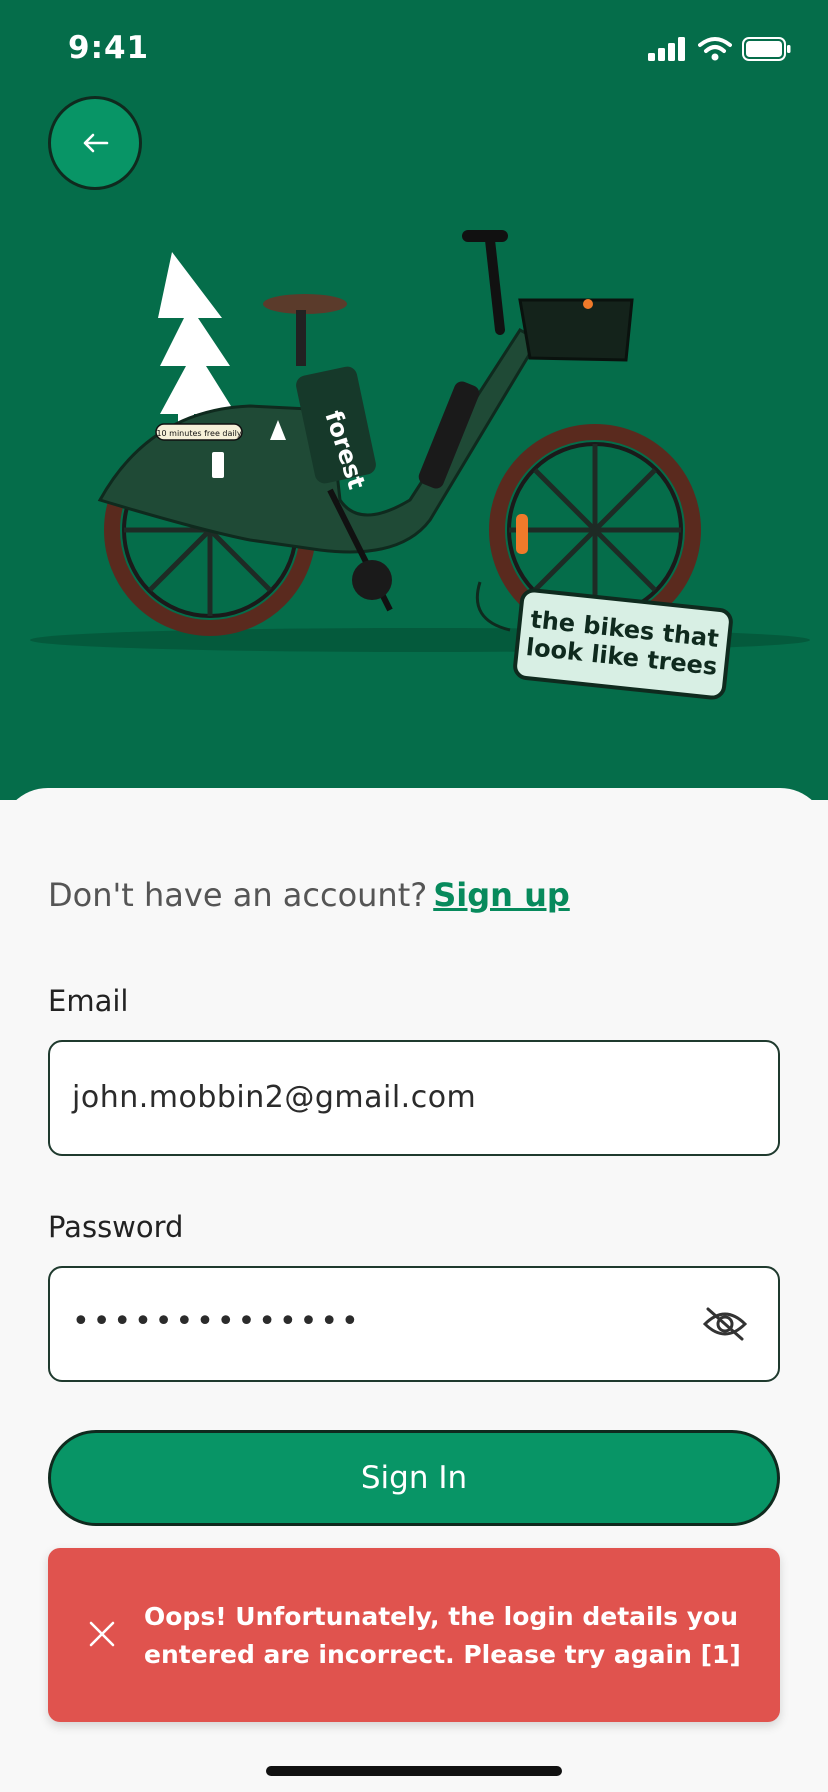 This screenshot has width=828, height=1792. I want to click on email-value: john.mobbin2@gmail.com, so click(274, 1097).